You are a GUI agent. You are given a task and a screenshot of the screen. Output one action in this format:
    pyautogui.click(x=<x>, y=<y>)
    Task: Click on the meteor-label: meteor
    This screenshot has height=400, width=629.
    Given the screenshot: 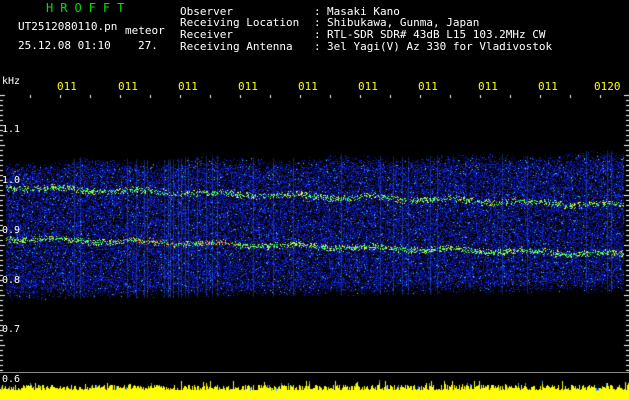 What is the action you would take?
    pyautogui.click(x=145, y=30)
    